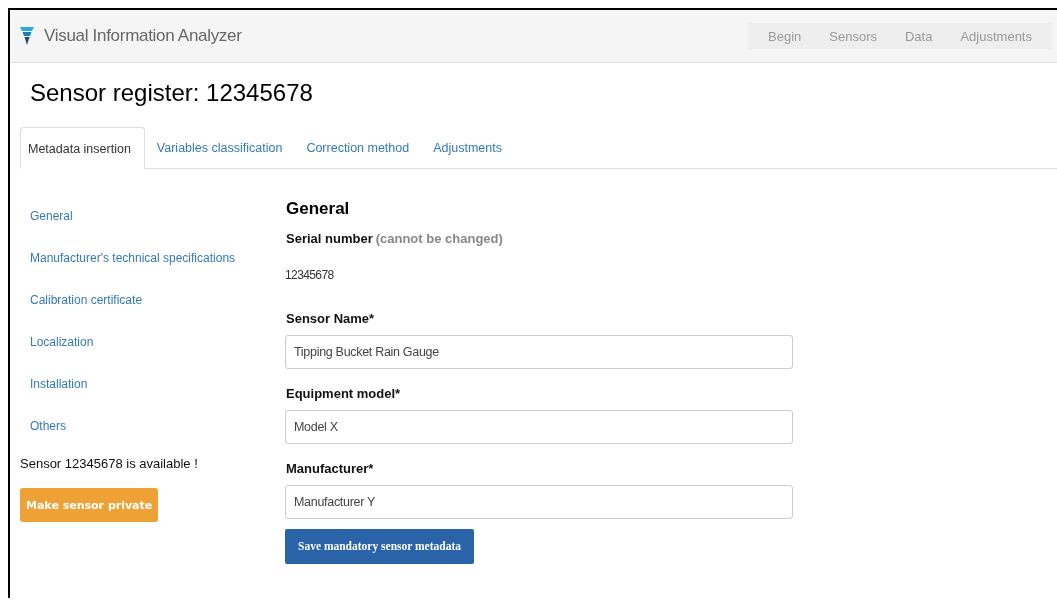 Image resolution: width=1057 pixels, height=600 pixels. What do you see at coordinates (82, 148) in the screenshot?
I see `tab: Metadata insertion` at bounding box center [82, 148].